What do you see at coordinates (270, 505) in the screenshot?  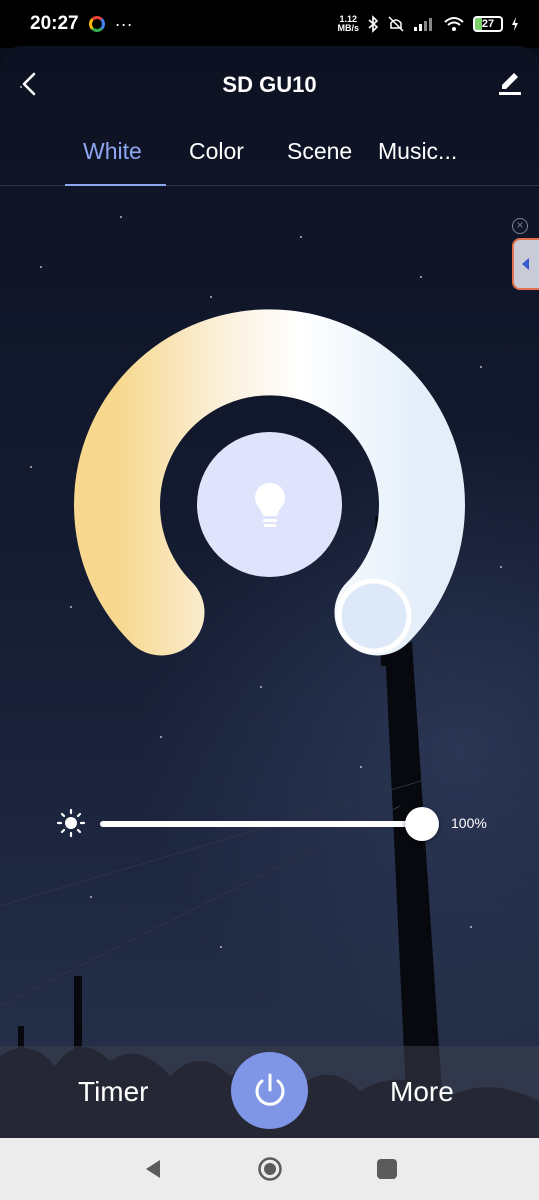 I see `bulb-icon` at bounding box center [270, 505].